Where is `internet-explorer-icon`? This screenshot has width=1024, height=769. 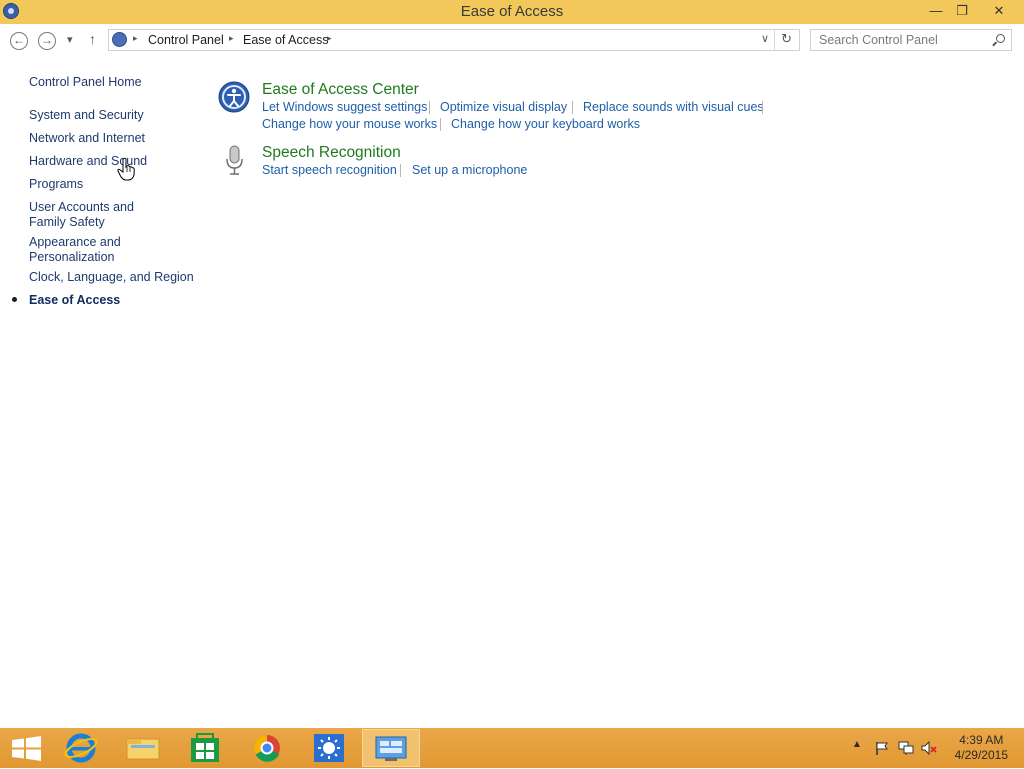
internet-explorer-icon is located at coordinates (81, 748).